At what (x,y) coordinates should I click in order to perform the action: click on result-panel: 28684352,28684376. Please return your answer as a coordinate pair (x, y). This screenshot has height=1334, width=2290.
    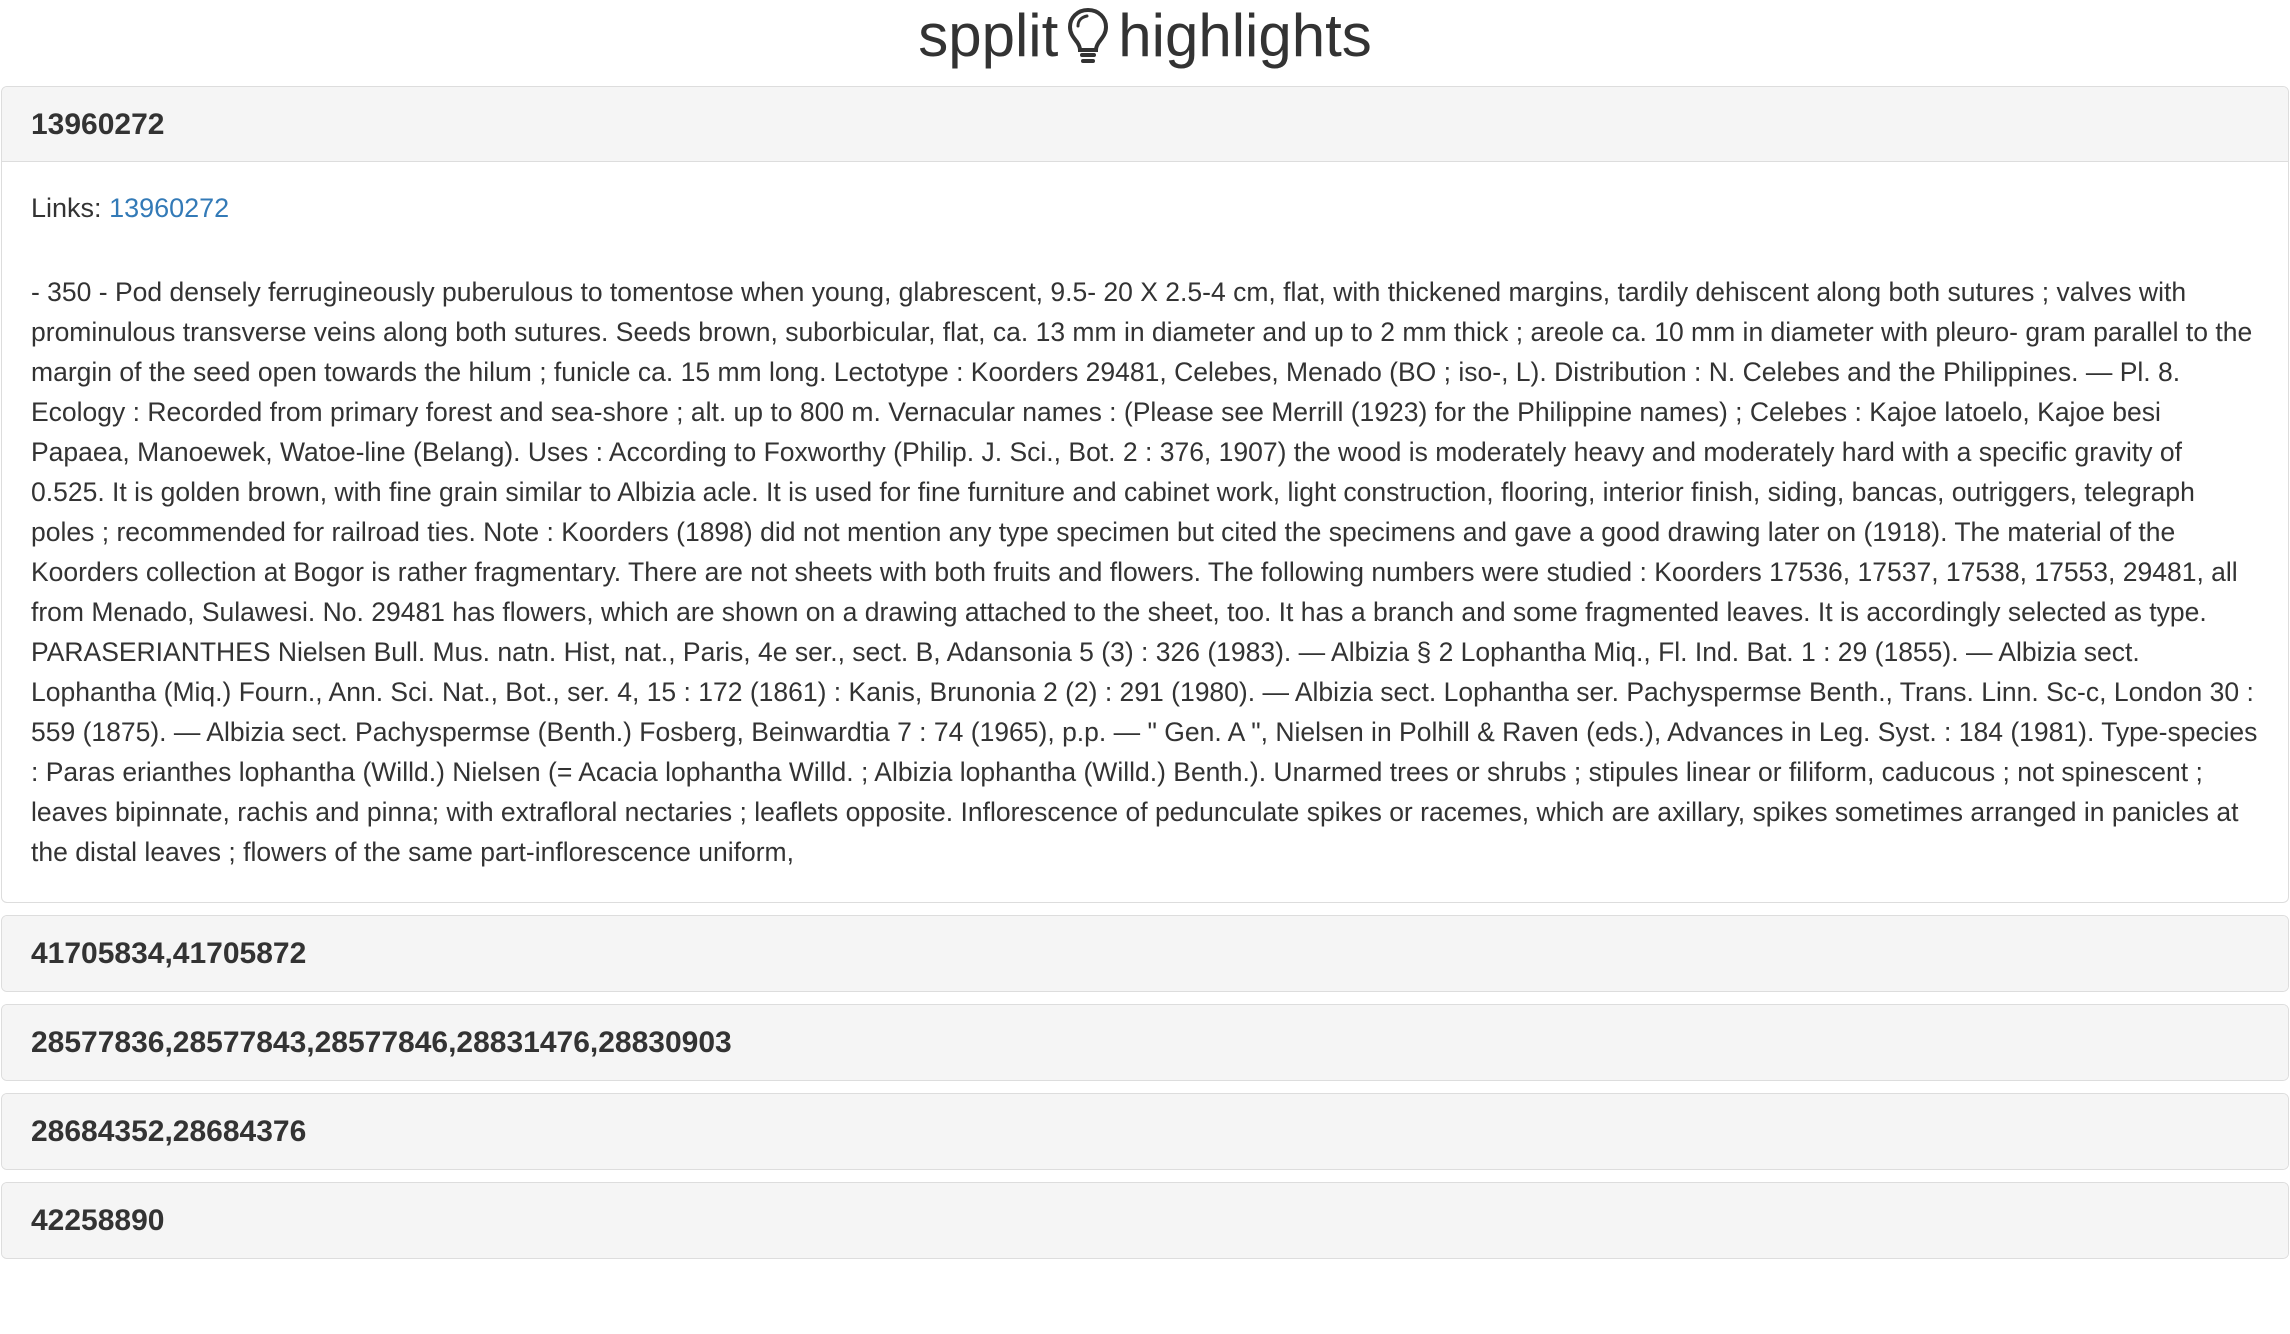
    Looking at the image, I should click on (1145, 1131).